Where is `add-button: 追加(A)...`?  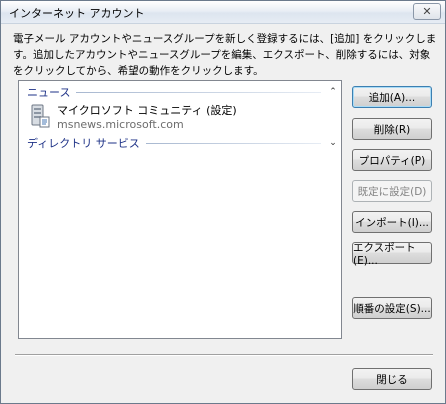 add-button: 追加(A)... is located at coordinates (392, 97).